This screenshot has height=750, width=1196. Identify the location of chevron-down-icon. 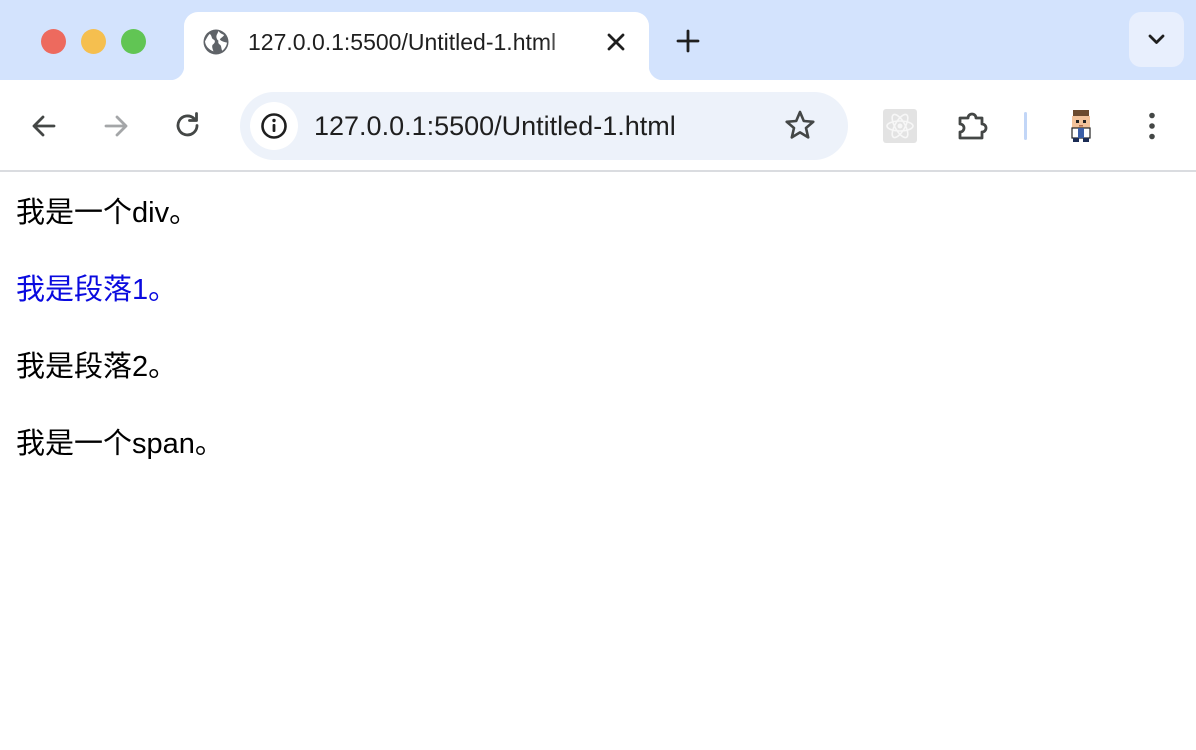
(1156, 39).